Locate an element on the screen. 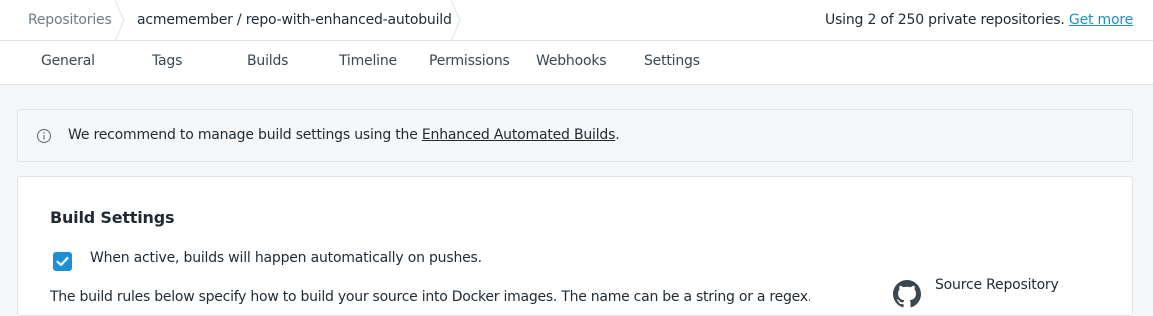 This screenshot has width=1153, height=316. info-icon is located at coordinates (44, 136).